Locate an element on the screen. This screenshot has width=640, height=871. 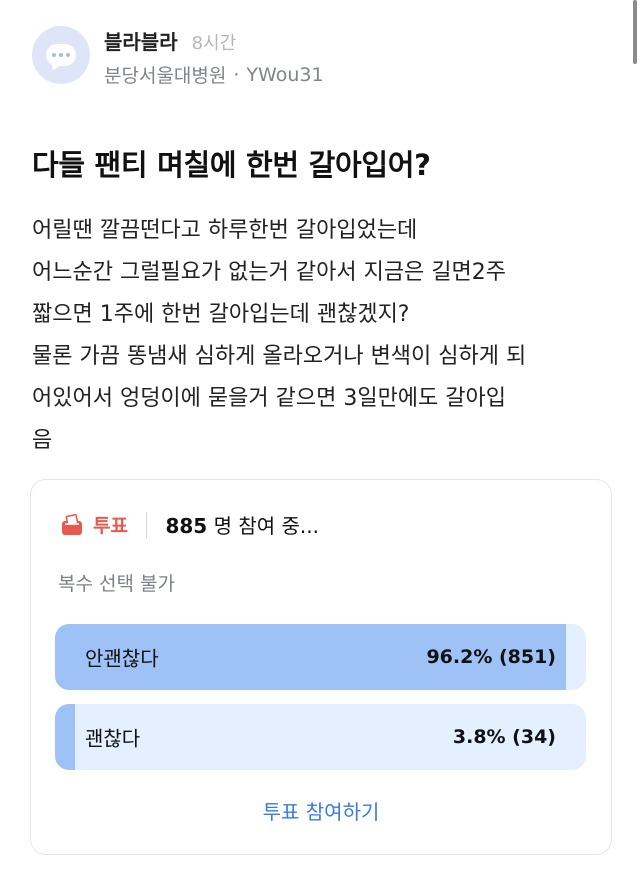
post-header: 블라블라 8시간 분당서울대병원 · YWou31 is located at coordinates (178, 57).